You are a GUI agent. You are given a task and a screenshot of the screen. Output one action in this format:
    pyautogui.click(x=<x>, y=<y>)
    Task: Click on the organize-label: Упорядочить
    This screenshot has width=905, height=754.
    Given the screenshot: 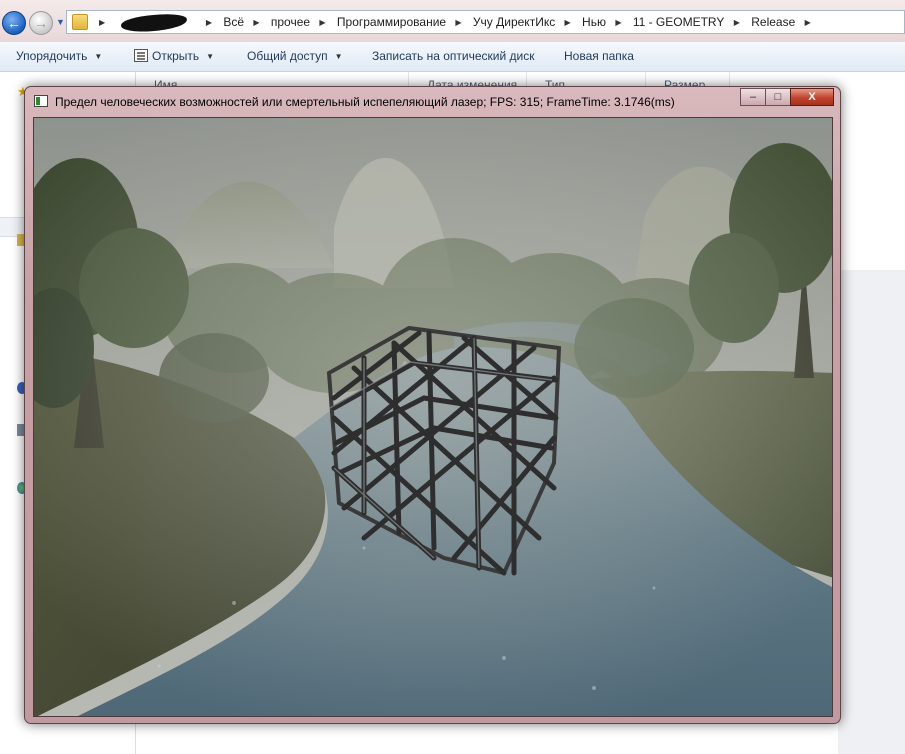 What is the action you would take?
    pyautogui.click(x=52, y=56)
    